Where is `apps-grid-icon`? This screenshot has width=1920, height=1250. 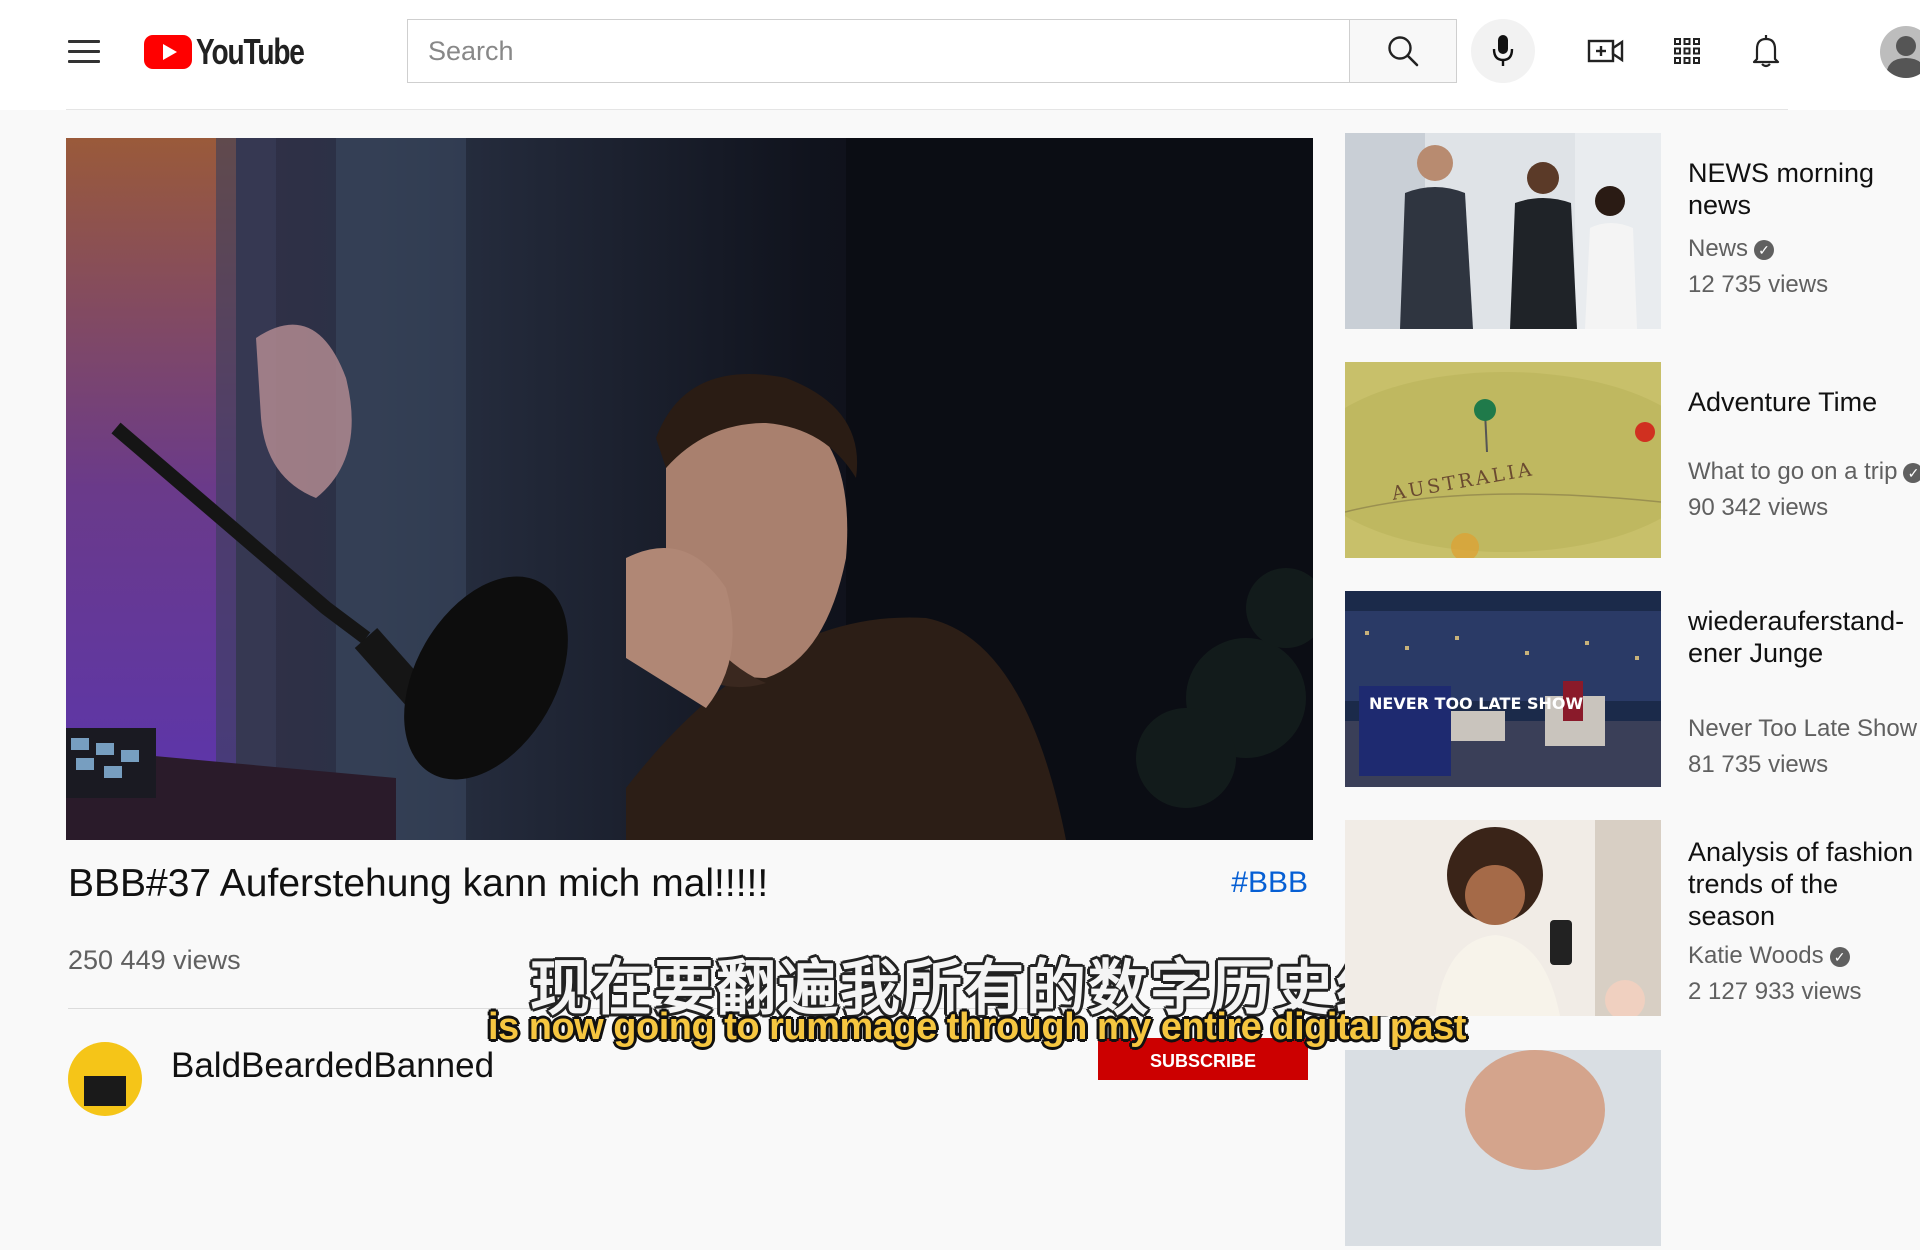 apps-grid-icon is located at coordinates (1687, 51).